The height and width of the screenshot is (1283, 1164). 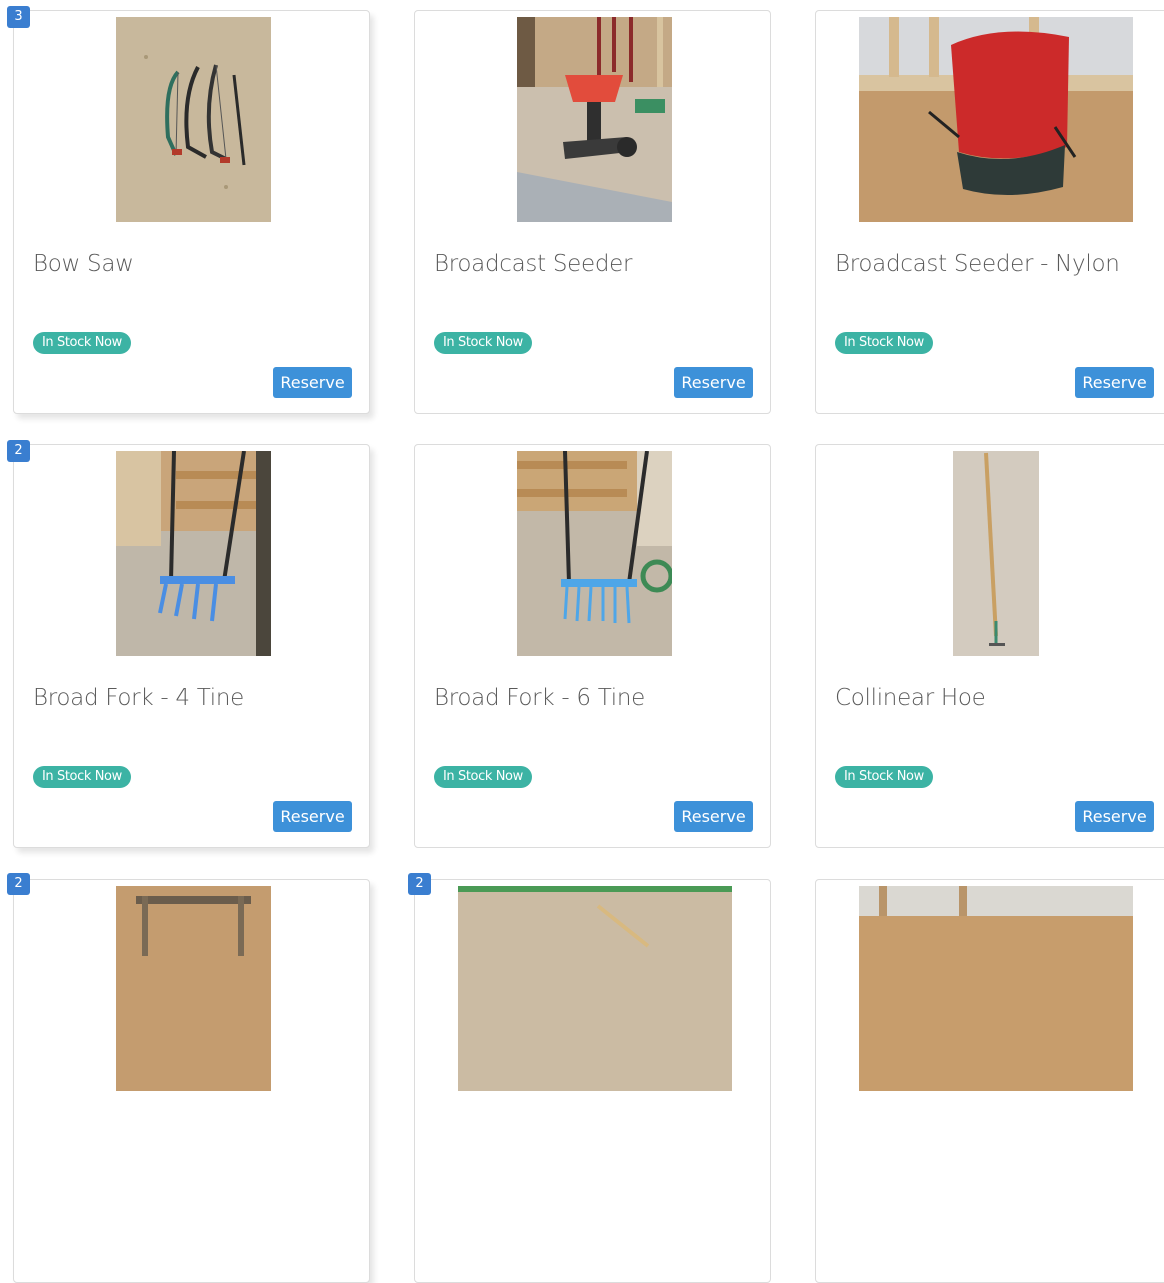 I want to click on product-title: Broadcast Seeder - Nylon, so click(x=977, y=264).